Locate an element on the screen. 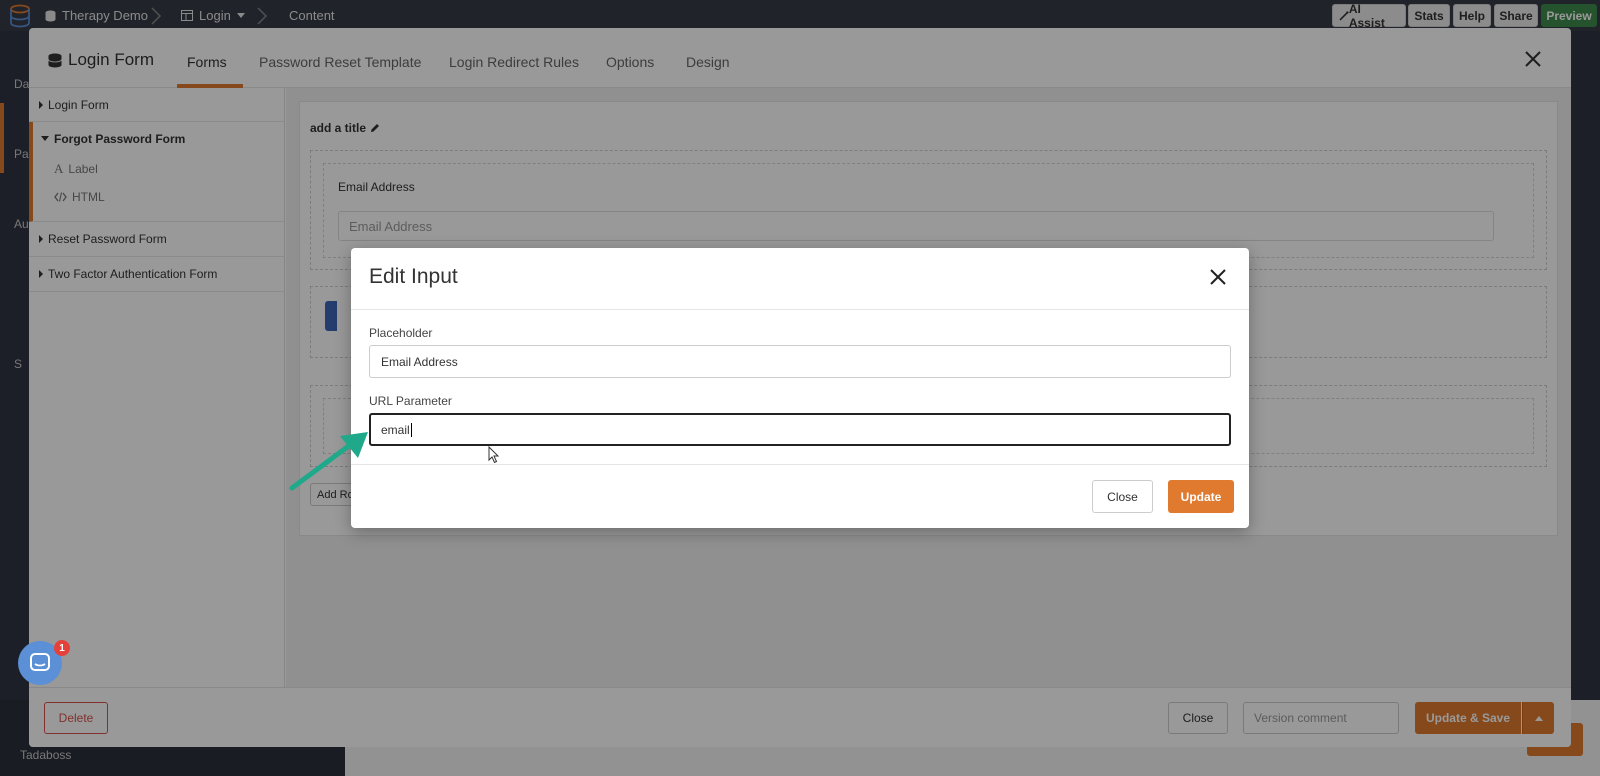 This screenshot has height=776, width=1600. placeholder-input-value: Email Address is located at coordinates (419, 361).